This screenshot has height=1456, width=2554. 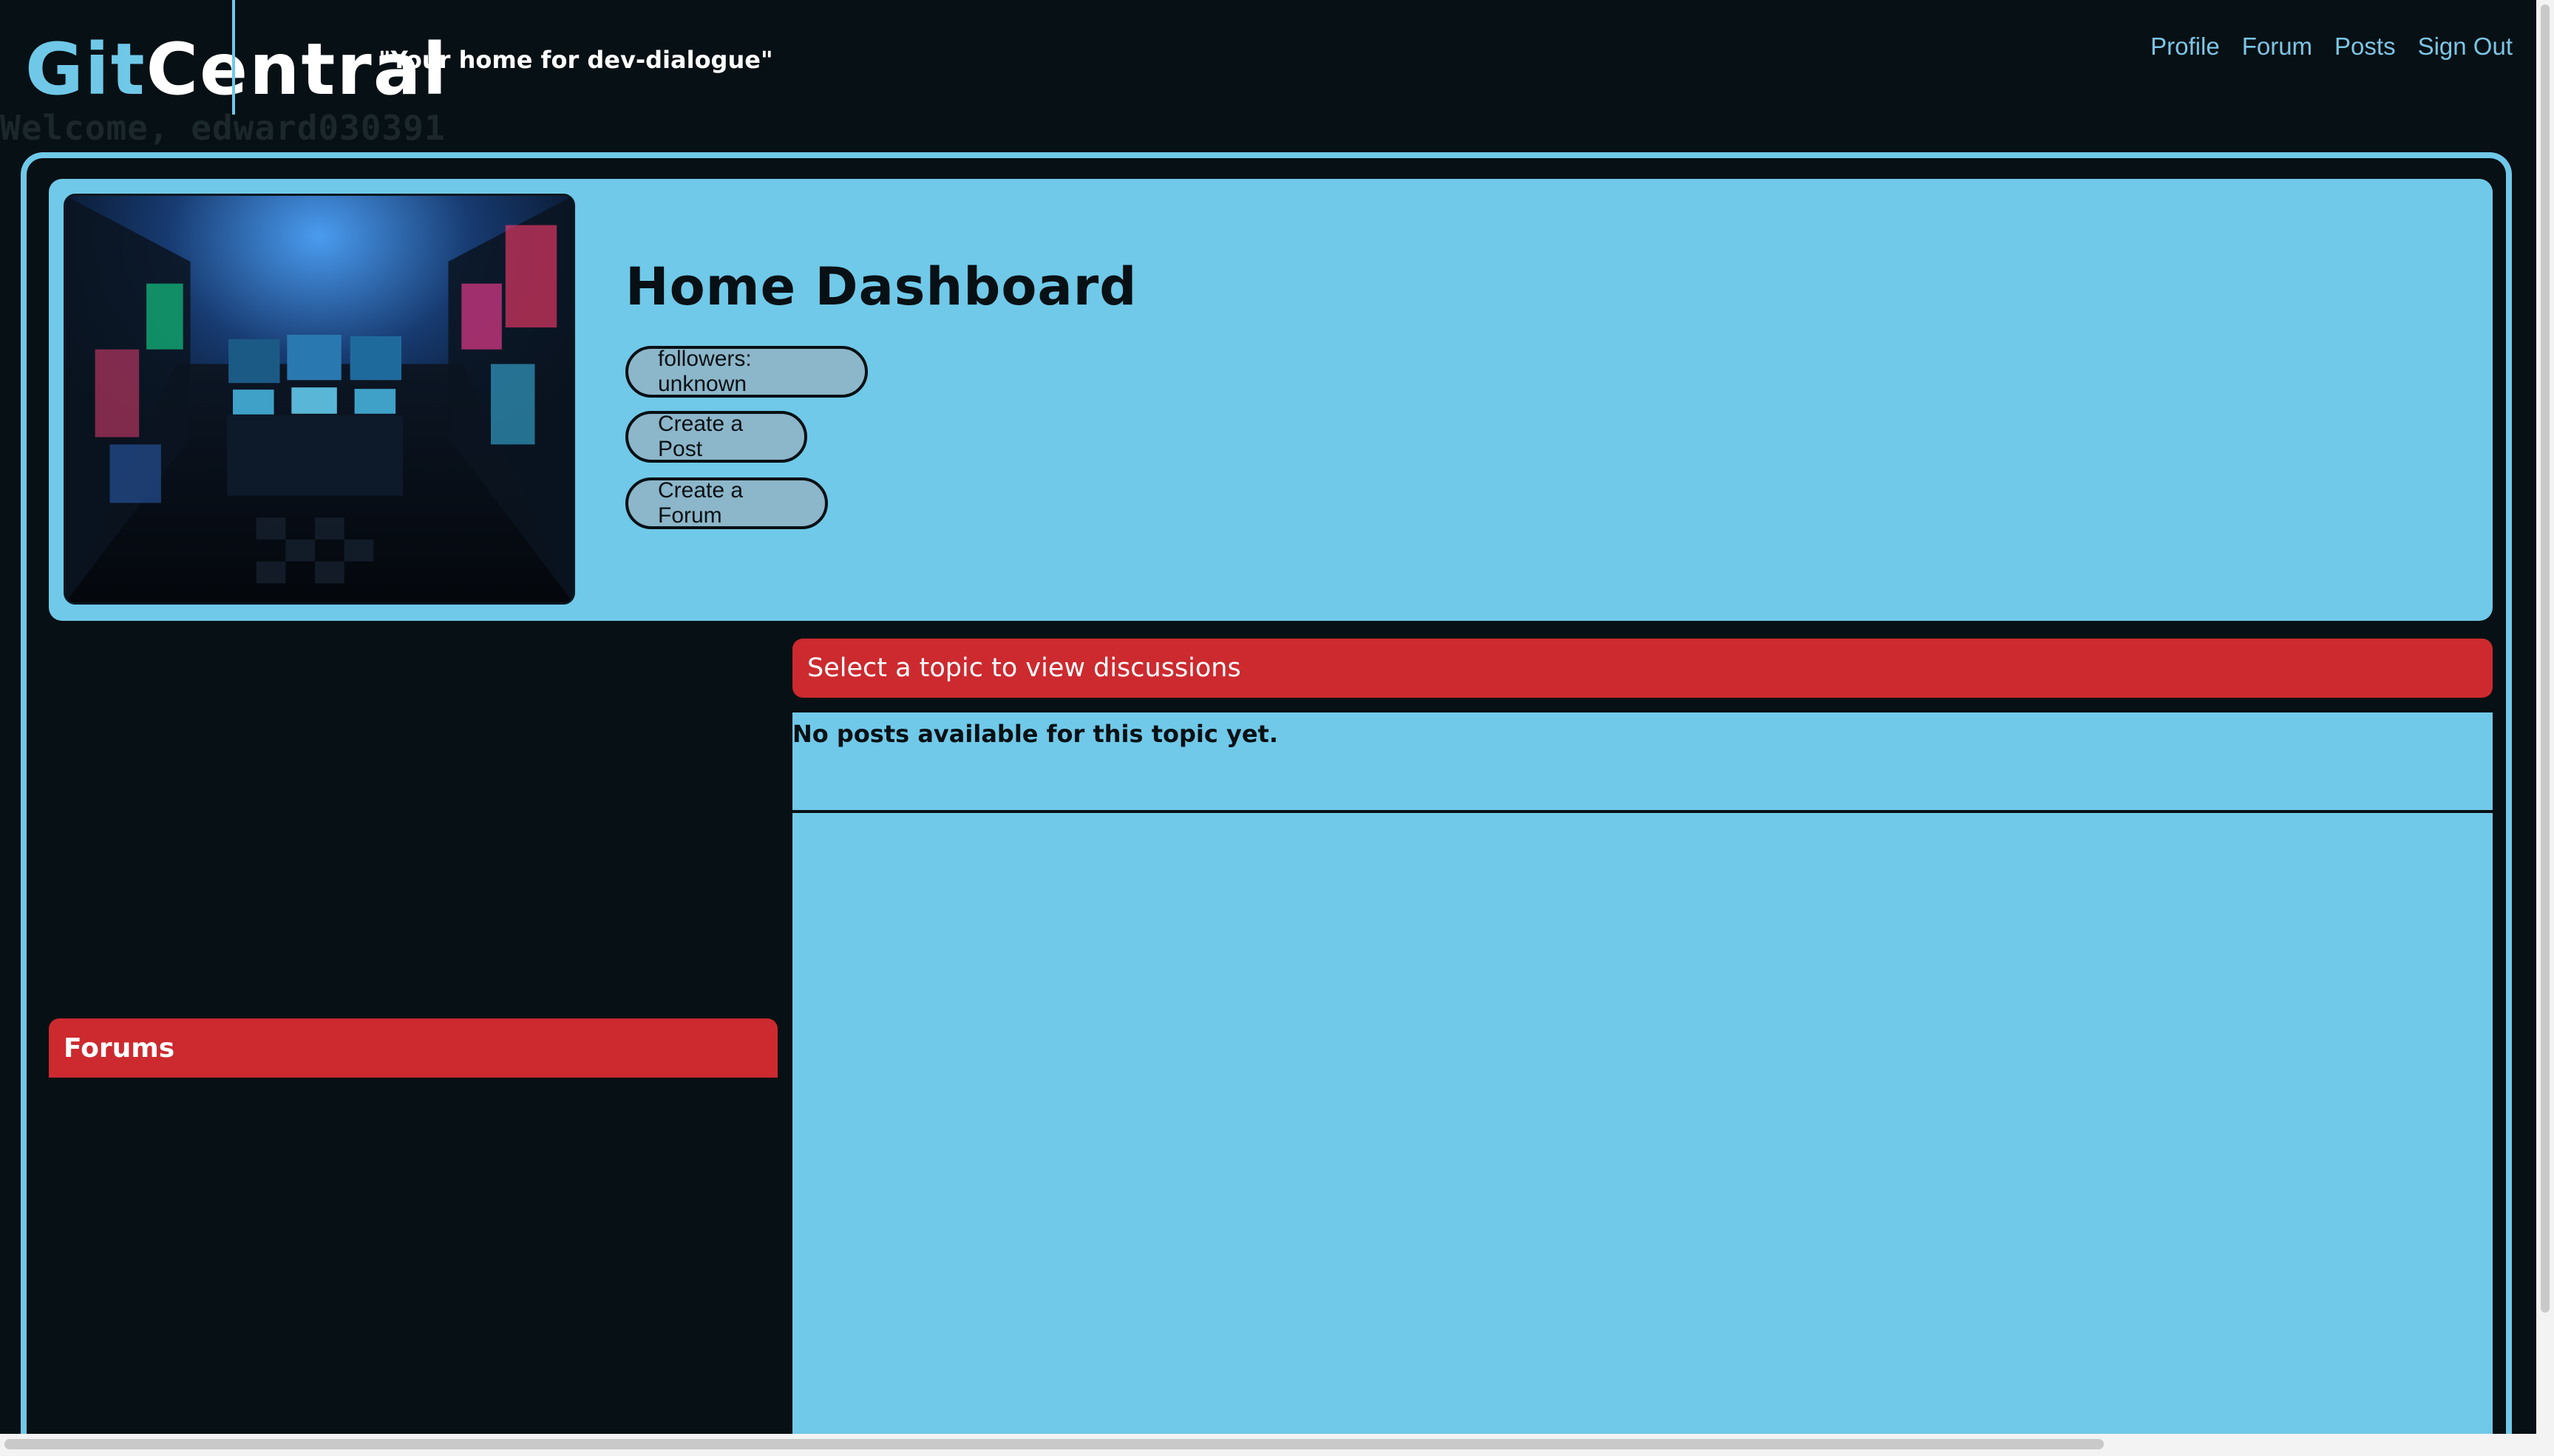 I want to click on top-nav: Profile Forum Posts Sign Out, so click(x=2331, y=47).